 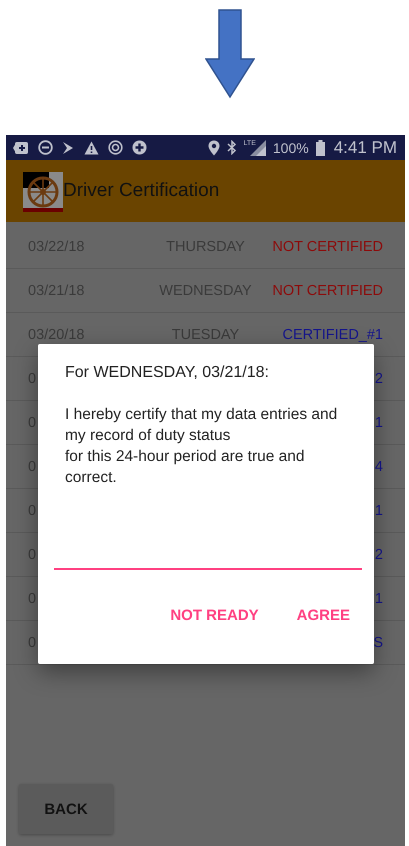 I want to click on dialog-heading: For WEDNESDAY, 03/21/18:, so click(x=167, y=373).